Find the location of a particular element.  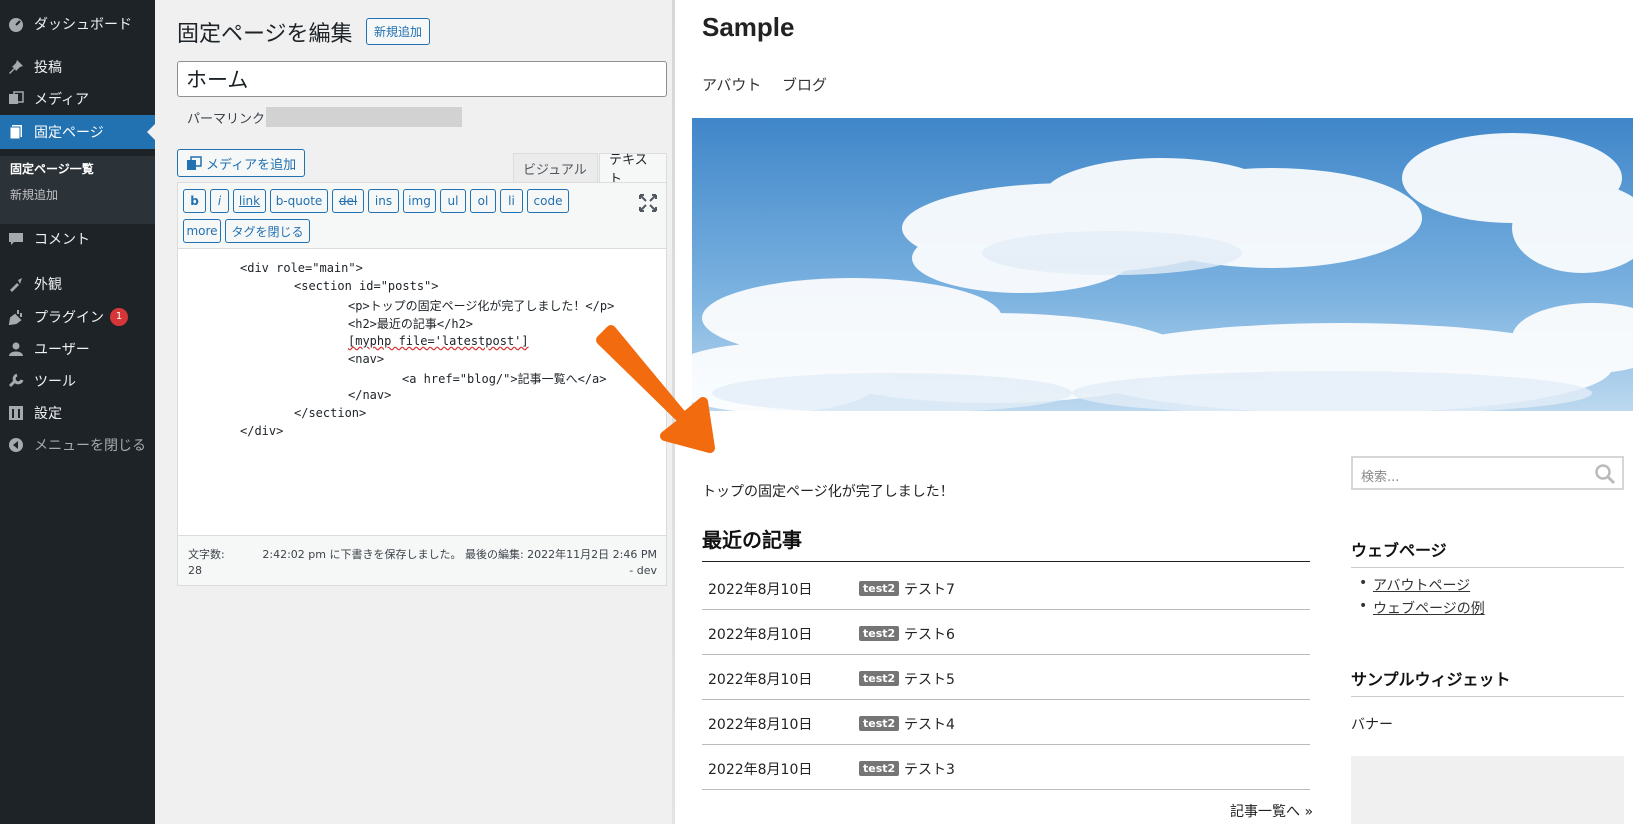

banner-label: バナー is located at coordinates (1372, 725).